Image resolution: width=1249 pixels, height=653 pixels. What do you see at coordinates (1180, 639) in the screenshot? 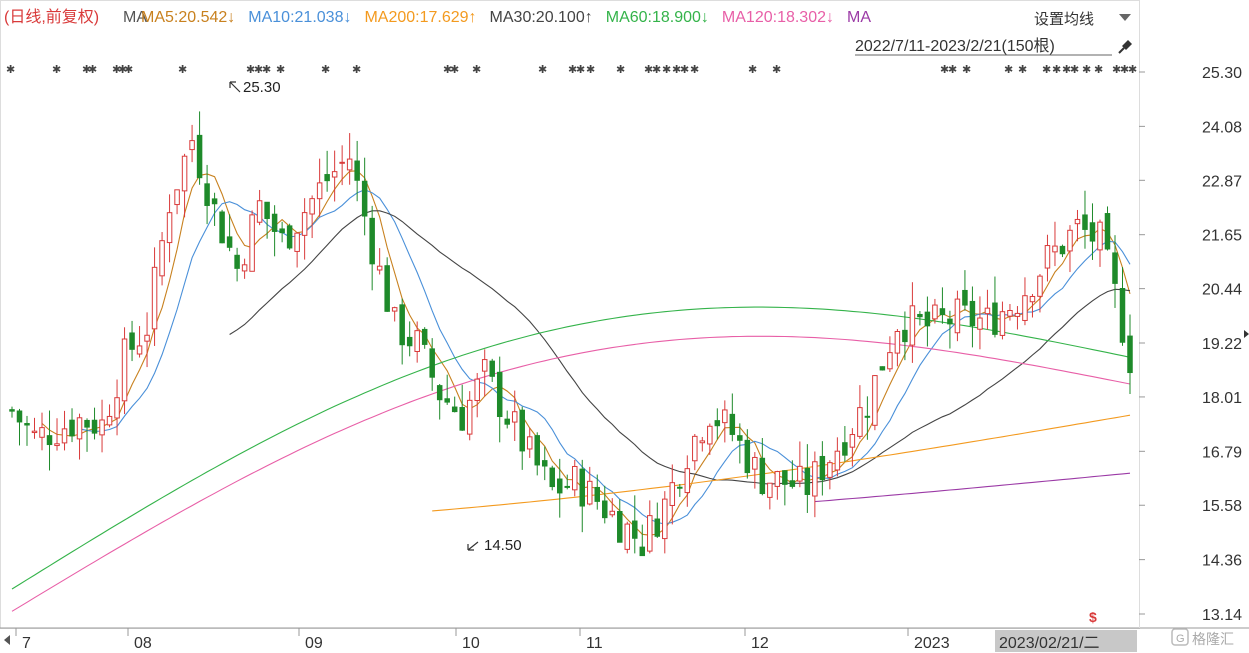
I see `svg-text: G` at bounding box center [1180, 639].